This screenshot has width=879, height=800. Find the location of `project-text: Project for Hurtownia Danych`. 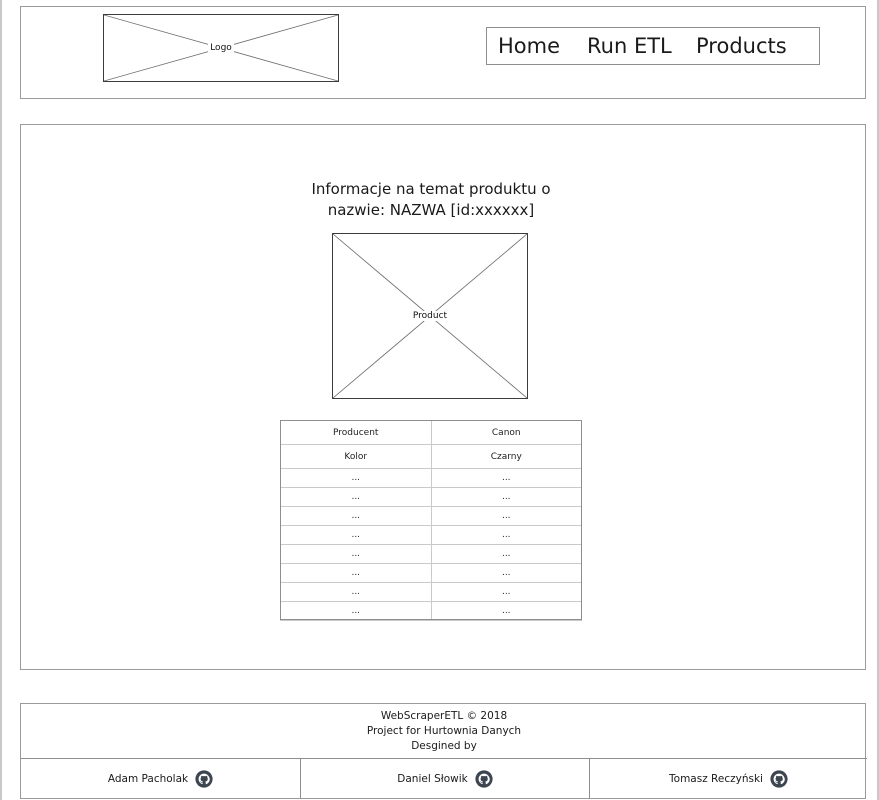

project-text: Project for Hurtownia Danych is located at coordinates (444, 731).